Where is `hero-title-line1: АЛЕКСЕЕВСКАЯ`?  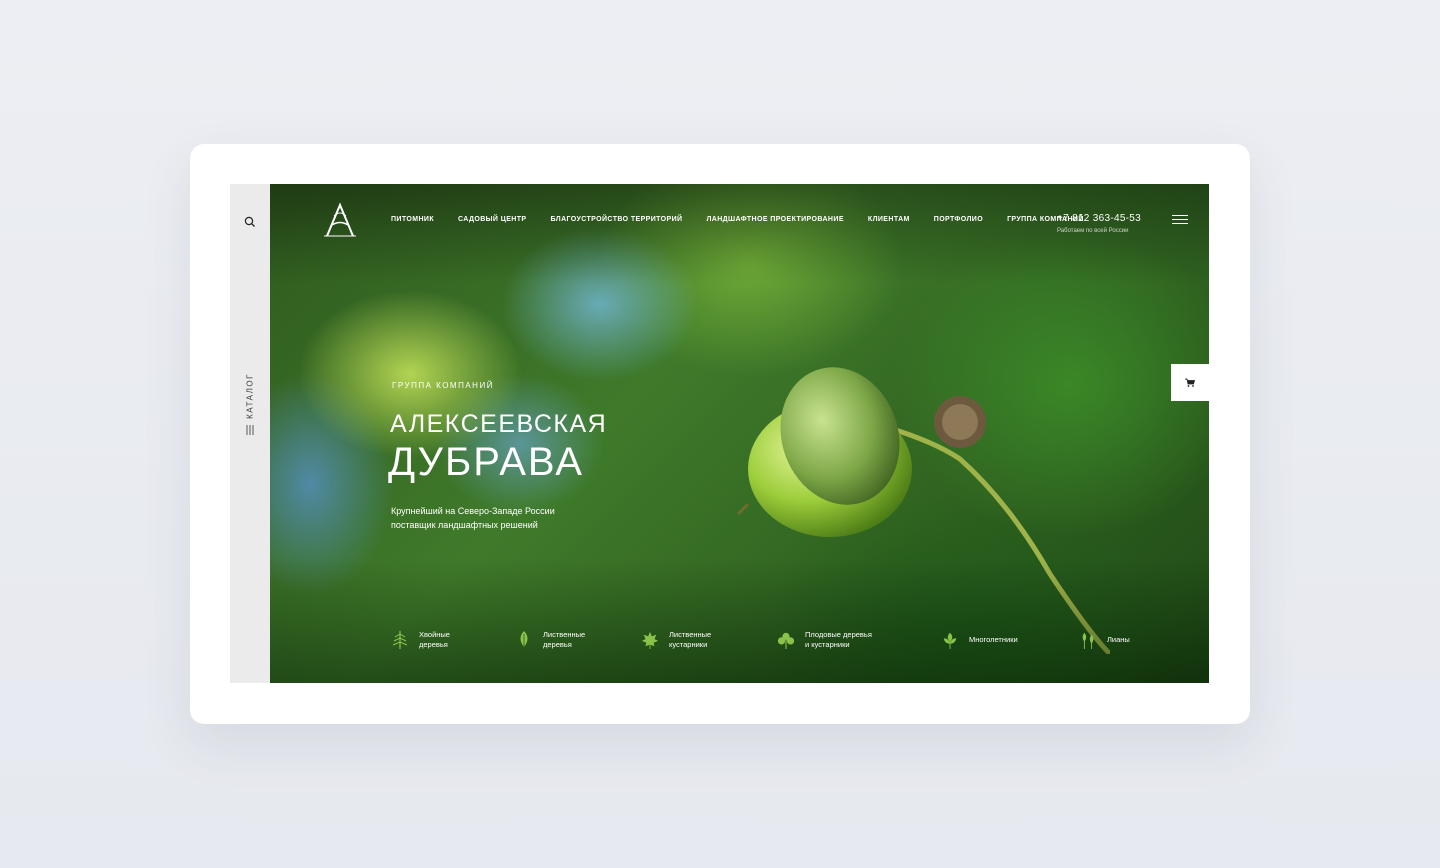
hero-title-line1: АЛЕКСЕЕВСКАЯ is located at coordinates (499, 424).